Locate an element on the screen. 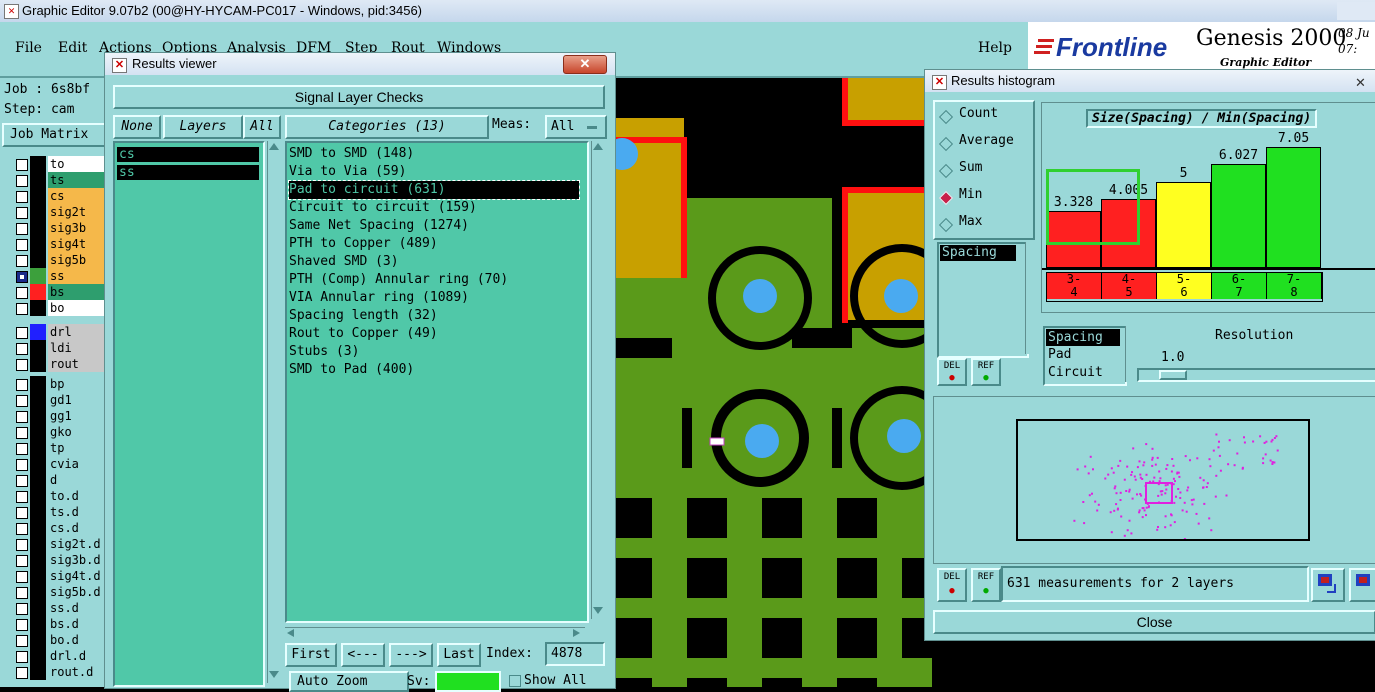 The image size is (1375, 692). layer-name: d is located at coordinates (80, 480).